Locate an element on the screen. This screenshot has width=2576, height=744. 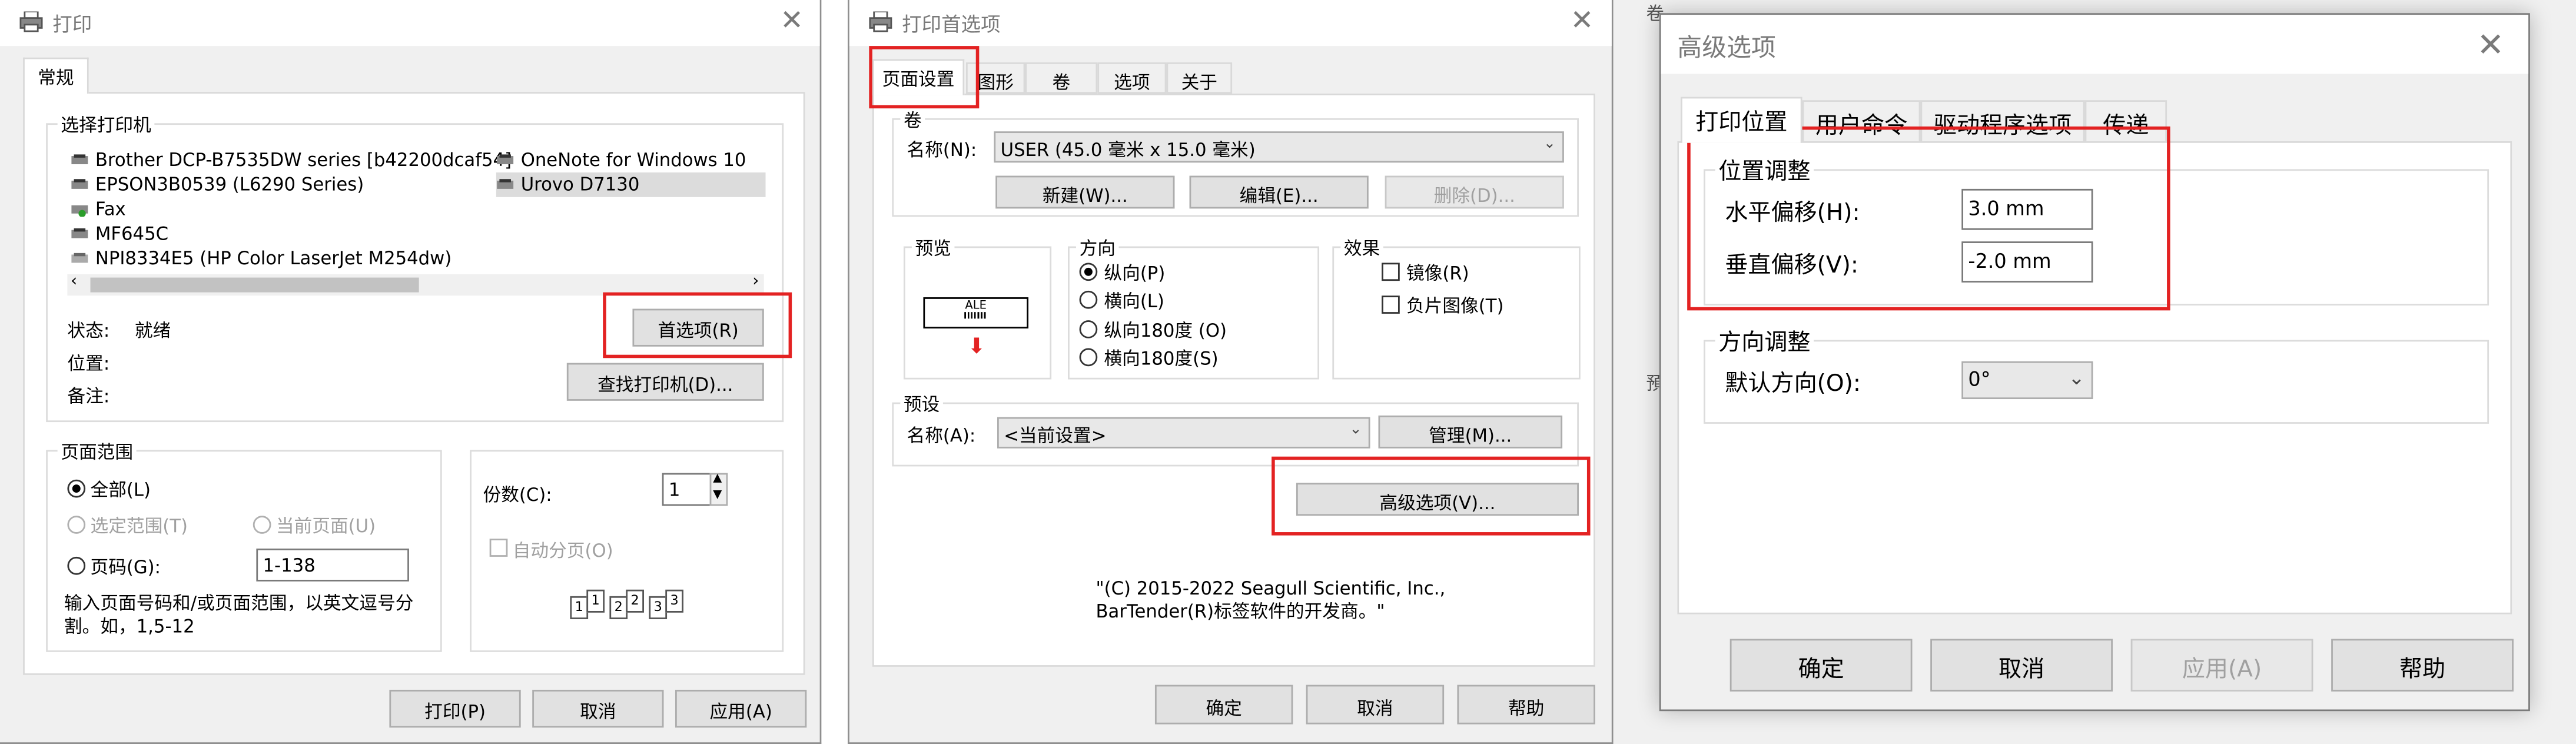
range-selection-radio is located at coordinates (76, 525).